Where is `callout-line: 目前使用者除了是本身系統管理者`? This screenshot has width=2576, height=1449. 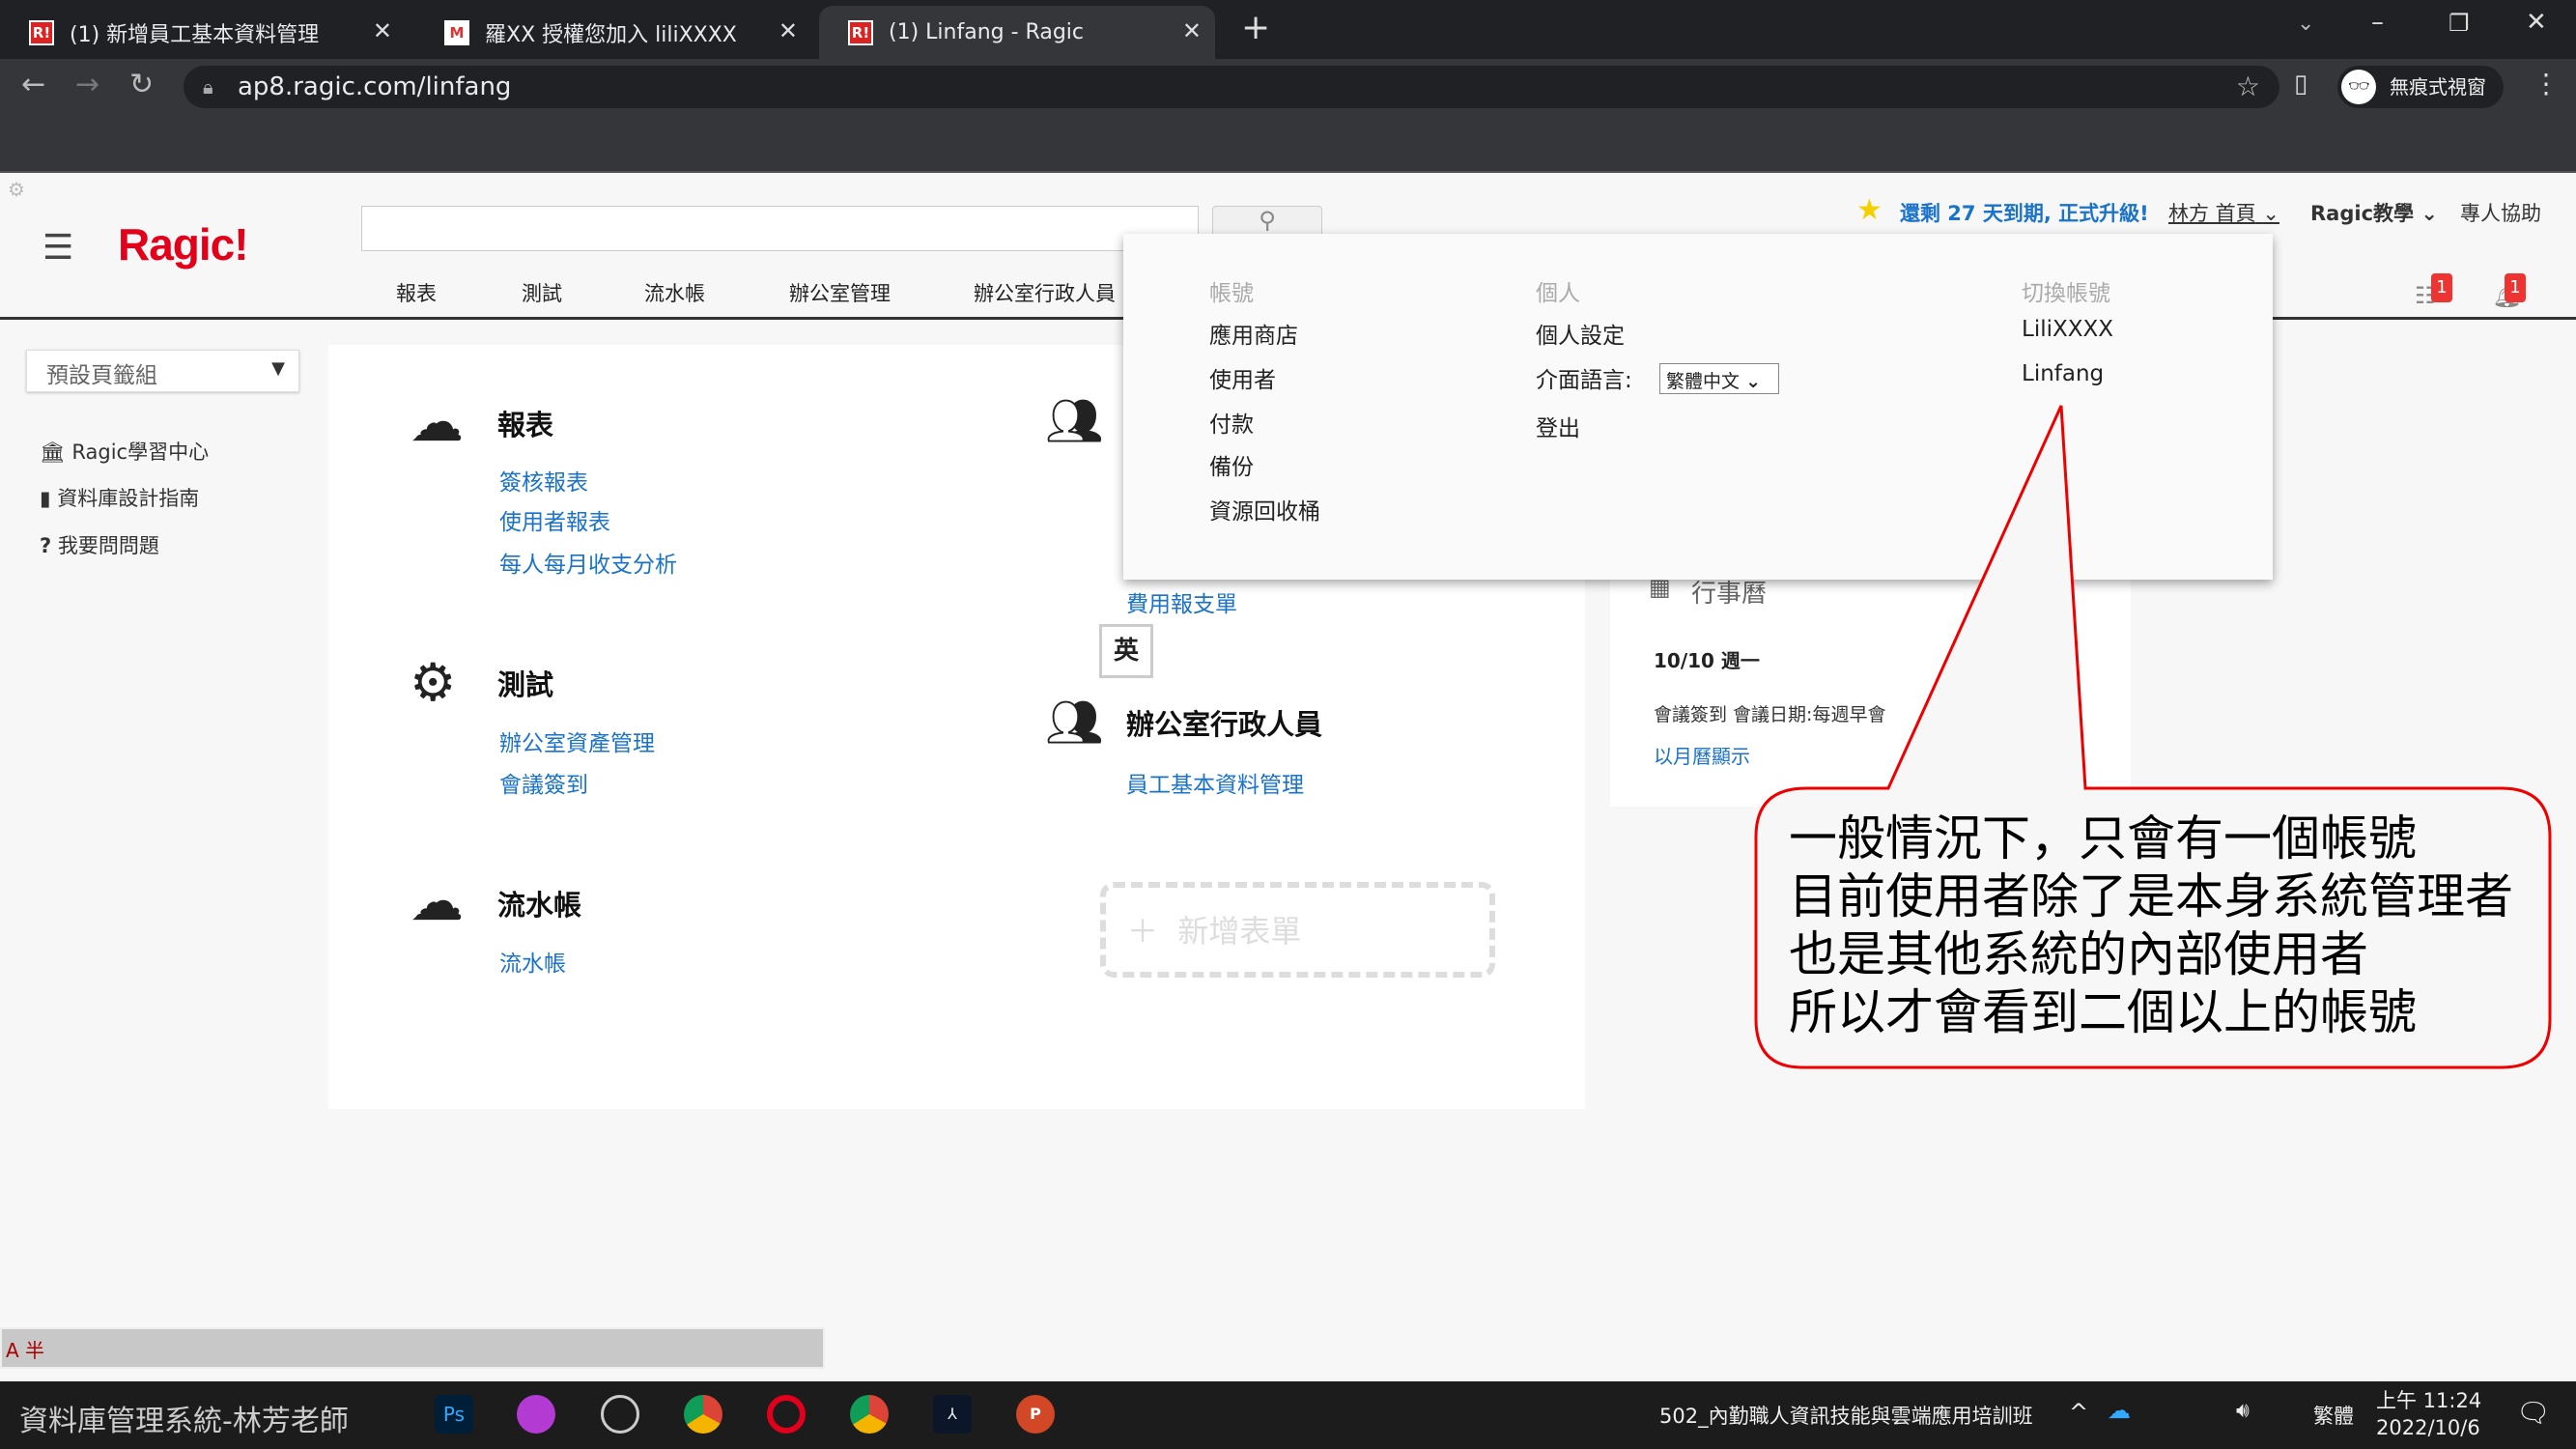
callout-line: 目前使用者除了是本身系統管理者 is located at coordinates (2151, 896).